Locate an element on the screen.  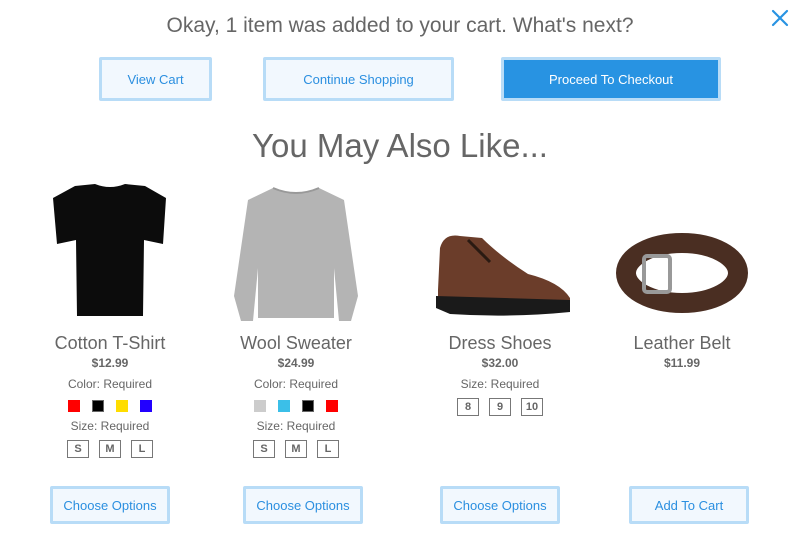
product-image-sweater is located at coordinates (296, 253).